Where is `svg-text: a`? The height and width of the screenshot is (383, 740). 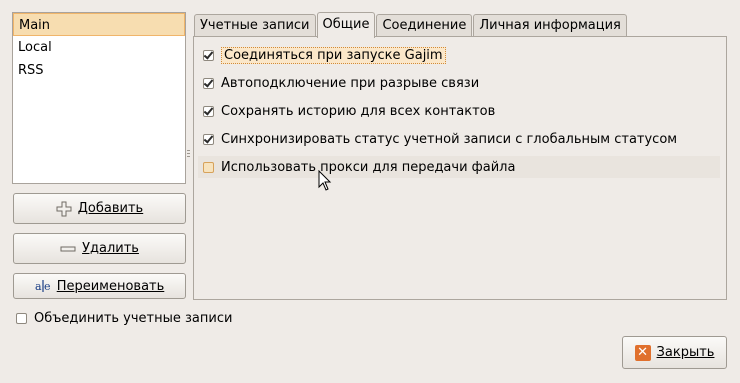
svg-text: a is located at coordinates (38, 286).